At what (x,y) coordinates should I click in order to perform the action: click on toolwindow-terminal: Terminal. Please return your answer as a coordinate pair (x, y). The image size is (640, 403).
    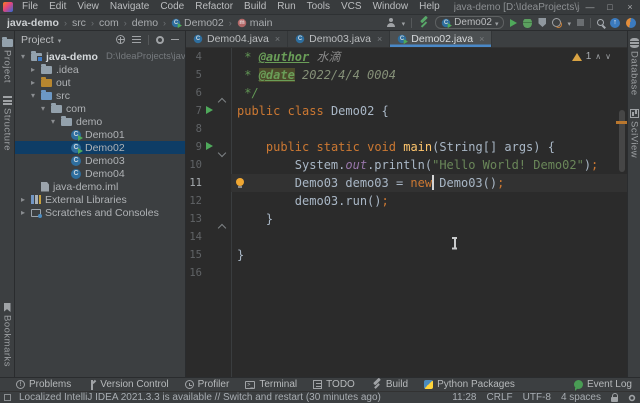
    Looking at the image, I should click on (271, 384).